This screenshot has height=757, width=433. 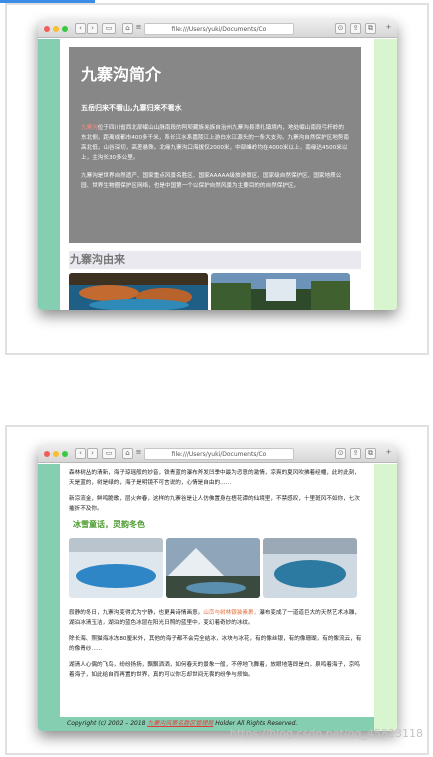 What do you see at coordinates (213, 568) in the screenshot?
I see `snow-forest-photo` at bounding box center [213, 568].